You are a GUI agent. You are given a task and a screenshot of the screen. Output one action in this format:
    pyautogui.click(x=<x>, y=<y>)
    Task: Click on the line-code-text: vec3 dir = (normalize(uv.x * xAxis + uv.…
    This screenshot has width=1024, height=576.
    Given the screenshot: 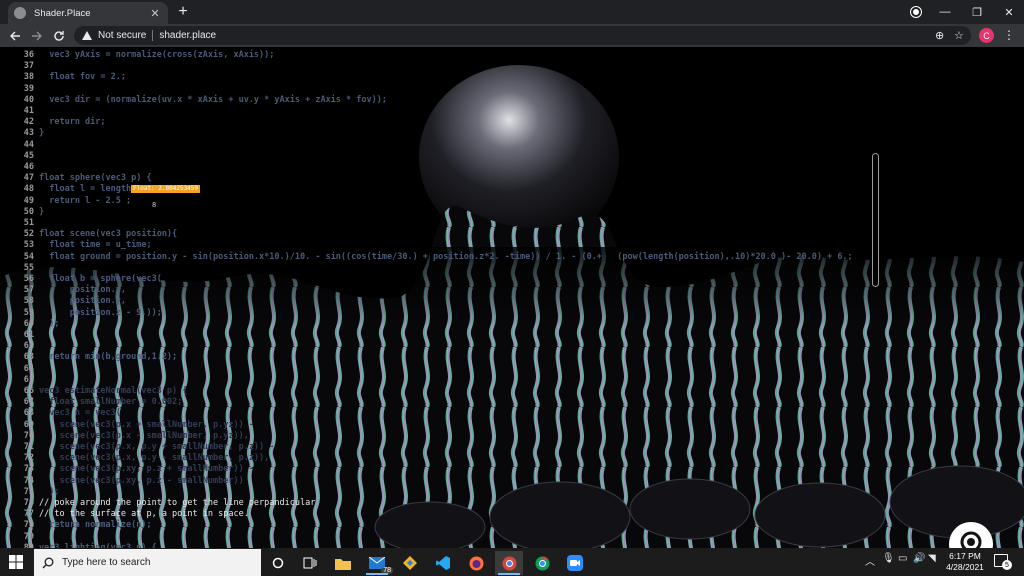 What is the action you would take?
    pyautogui.click(x=213, y=100)
    